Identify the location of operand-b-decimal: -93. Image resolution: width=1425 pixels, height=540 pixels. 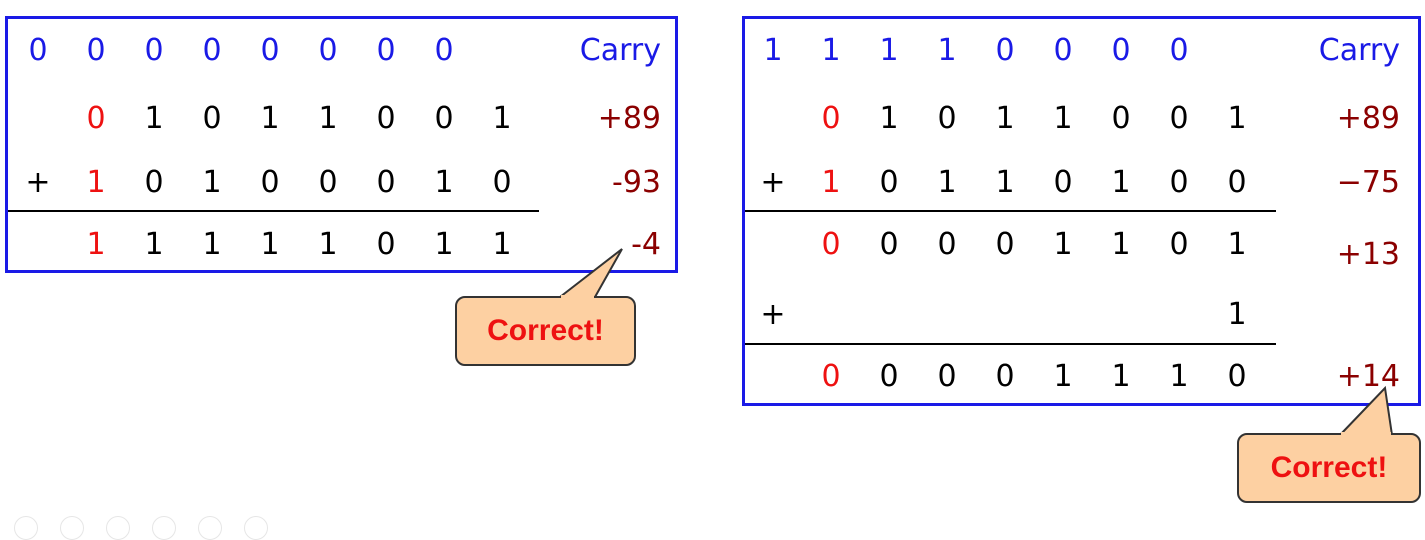
(636, 182).